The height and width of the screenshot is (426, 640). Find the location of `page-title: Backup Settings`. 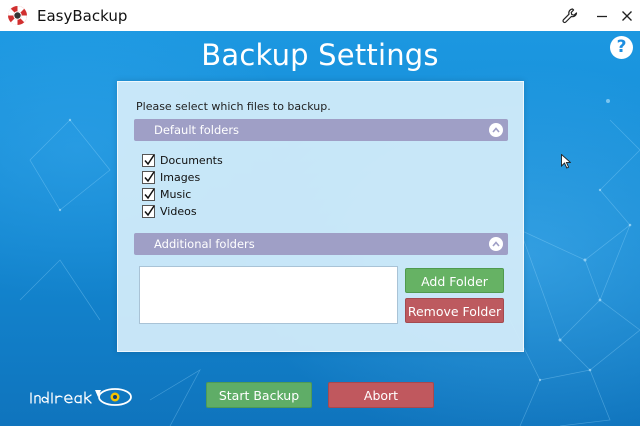

page-title: Backup Settings is located at coordinates (320, 55).